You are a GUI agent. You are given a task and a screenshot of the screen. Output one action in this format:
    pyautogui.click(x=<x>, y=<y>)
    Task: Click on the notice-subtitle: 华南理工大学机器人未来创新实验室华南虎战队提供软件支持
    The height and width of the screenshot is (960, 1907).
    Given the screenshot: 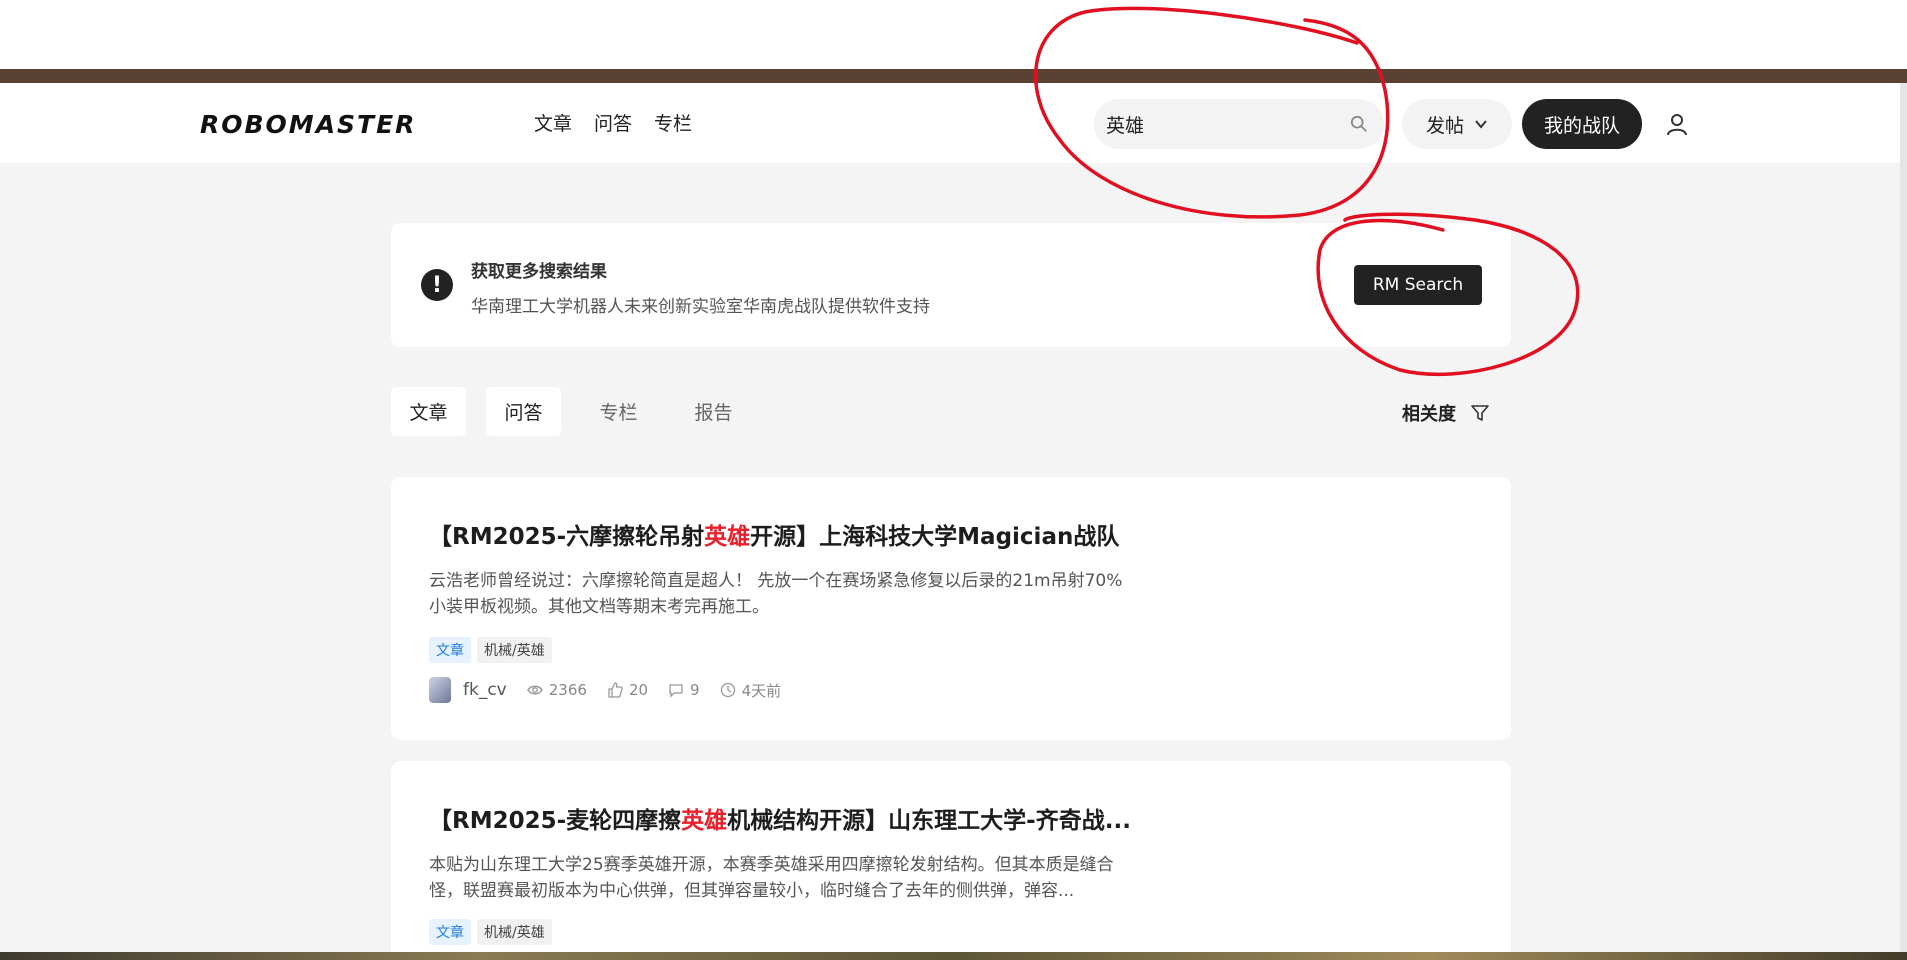 What is the action you would take?
    pyautogui.click(x=700, y=307)
    